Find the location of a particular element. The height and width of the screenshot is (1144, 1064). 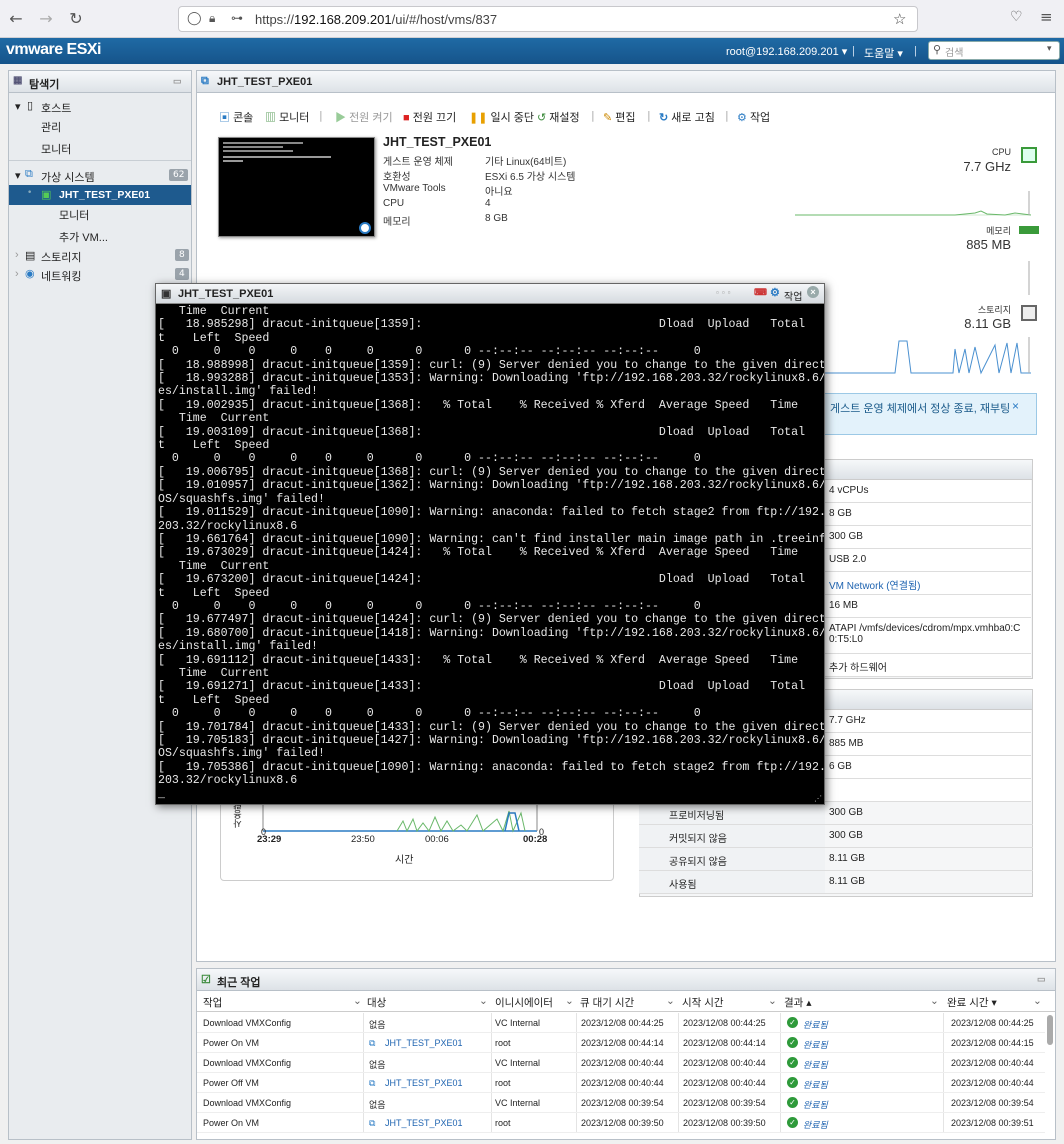

console-line: es/install.img' failed! is located at coordinates (238, 647).